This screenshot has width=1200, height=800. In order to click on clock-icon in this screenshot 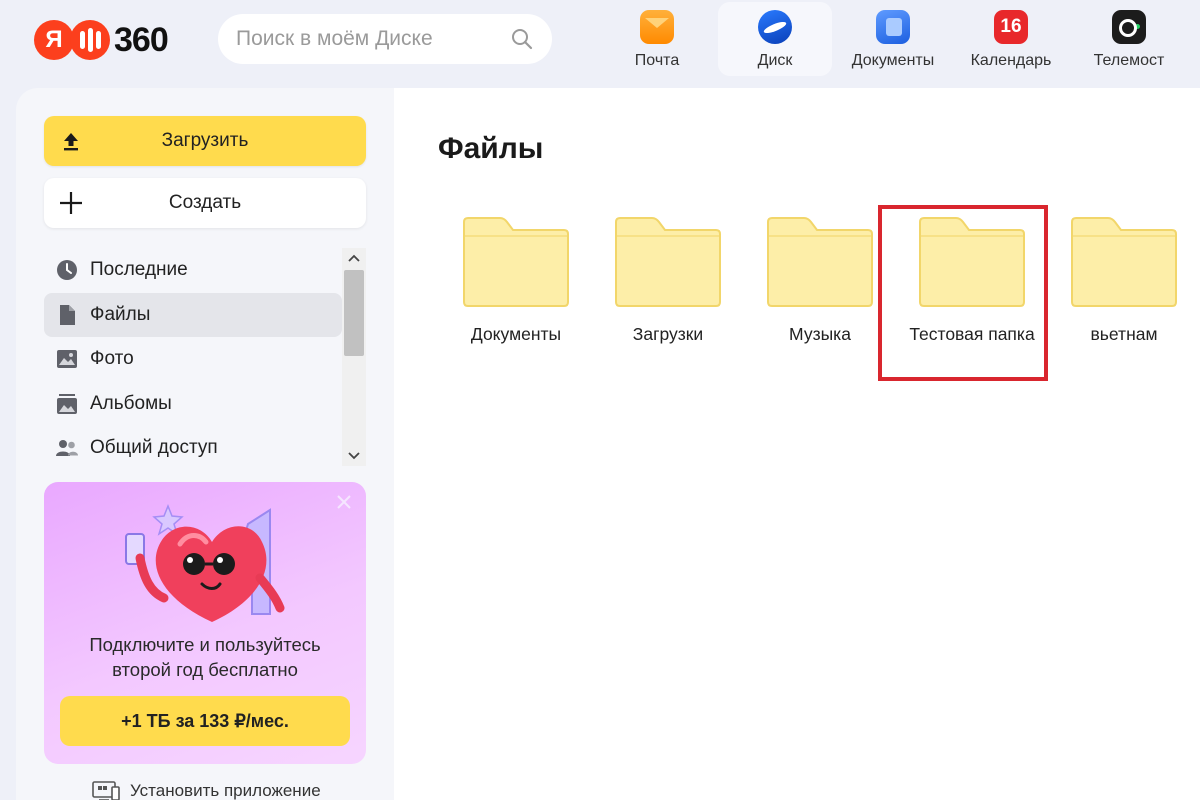, I will do `click(67, 270)`.